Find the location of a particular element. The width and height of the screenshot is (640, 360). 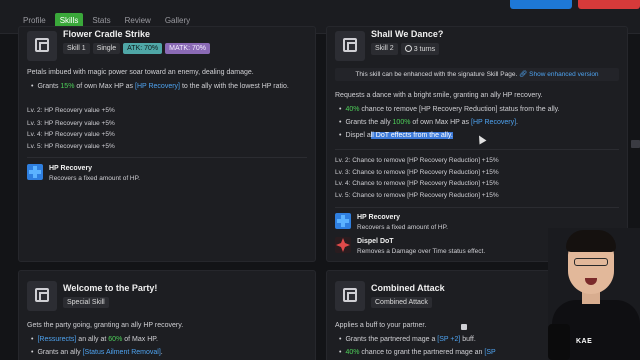

top-action-button-red is located at coordinates (609, 4).